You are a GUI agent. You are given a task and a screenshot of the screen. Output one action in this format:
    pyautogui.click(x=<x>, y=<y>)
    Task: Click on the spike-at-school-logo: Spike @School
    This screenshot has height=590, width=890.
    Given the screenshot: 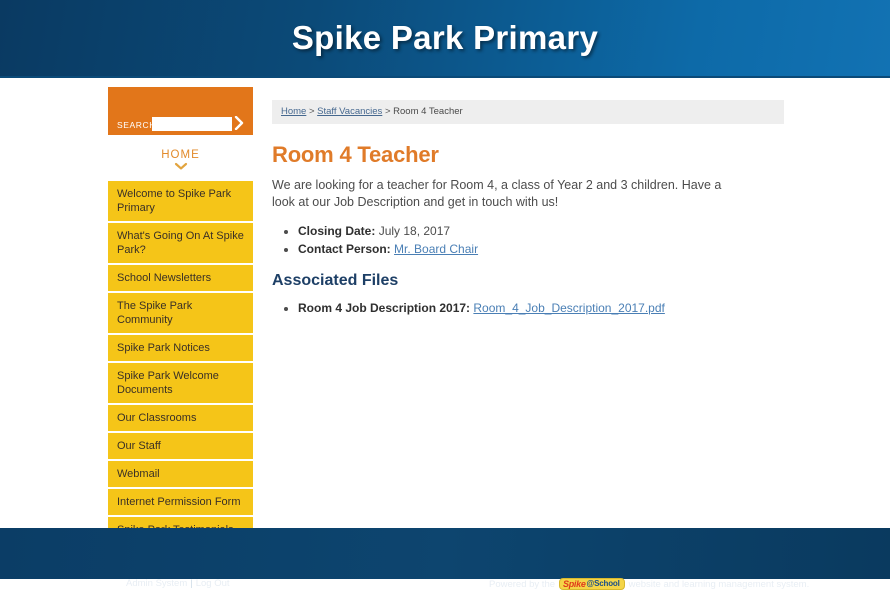 What is the action you would take?
    pyautogui.click(x=592, y=584)
    